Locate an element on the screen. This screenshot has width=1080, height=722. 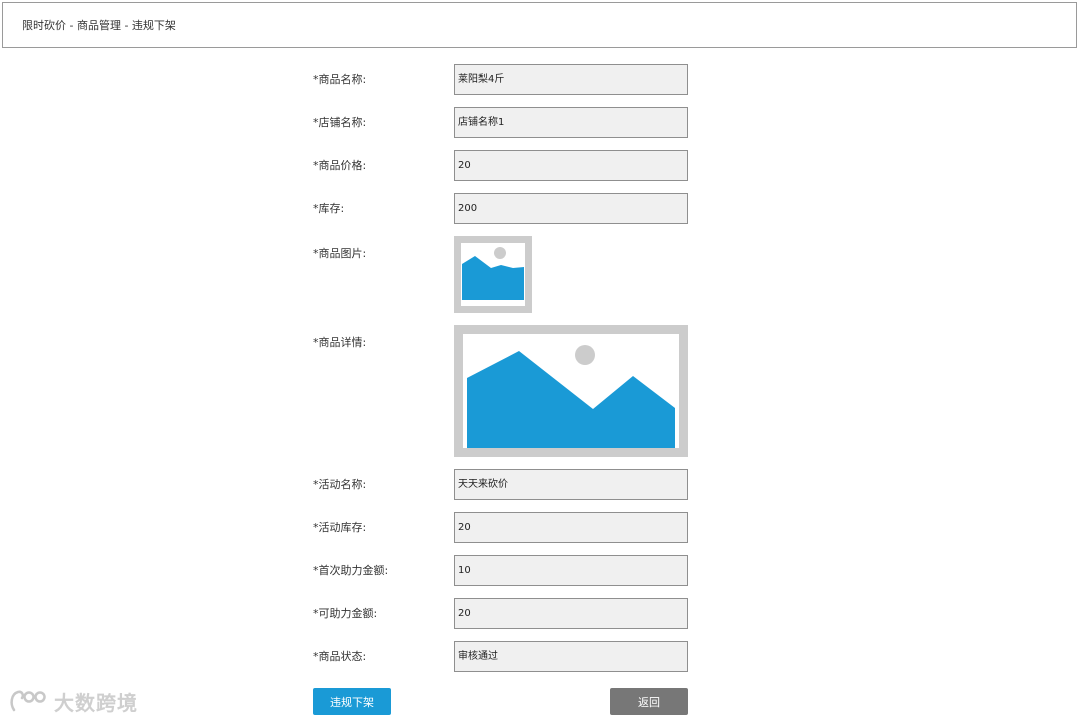
stock-label: *库存: is located at coordinates (329, 208).